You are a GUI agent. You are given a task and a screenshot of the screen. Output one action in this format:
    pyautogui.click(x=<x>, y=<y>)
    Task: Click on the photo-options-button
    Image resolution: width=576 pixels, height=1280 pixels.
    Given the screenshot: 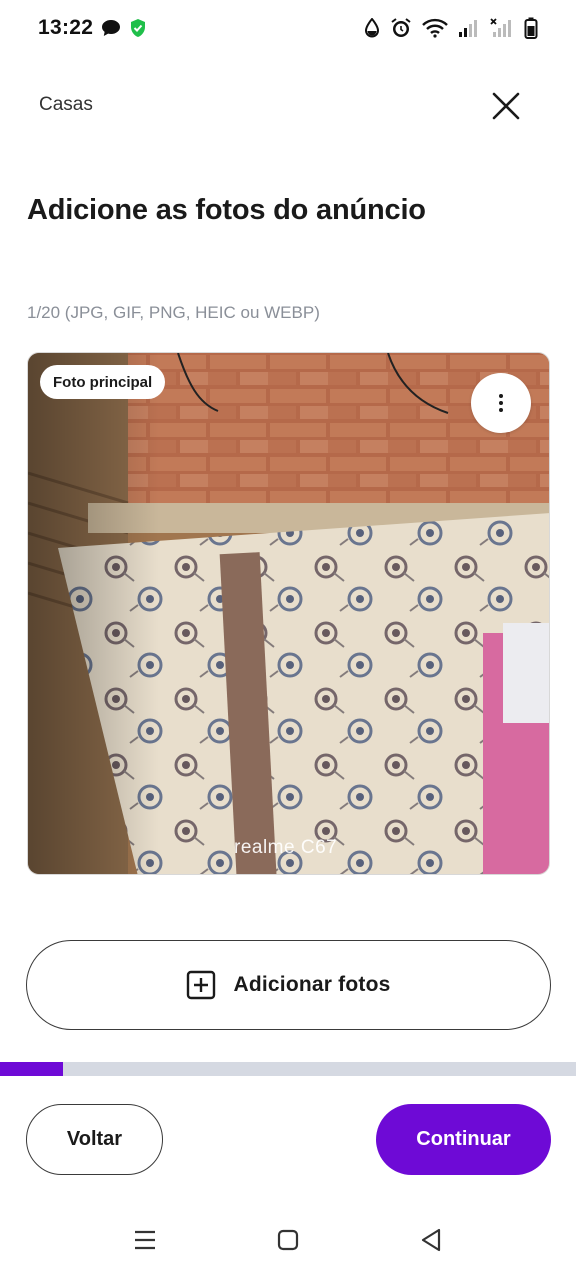 What is the action you would take?
    pyautogui.click(x=501, y=403)
    